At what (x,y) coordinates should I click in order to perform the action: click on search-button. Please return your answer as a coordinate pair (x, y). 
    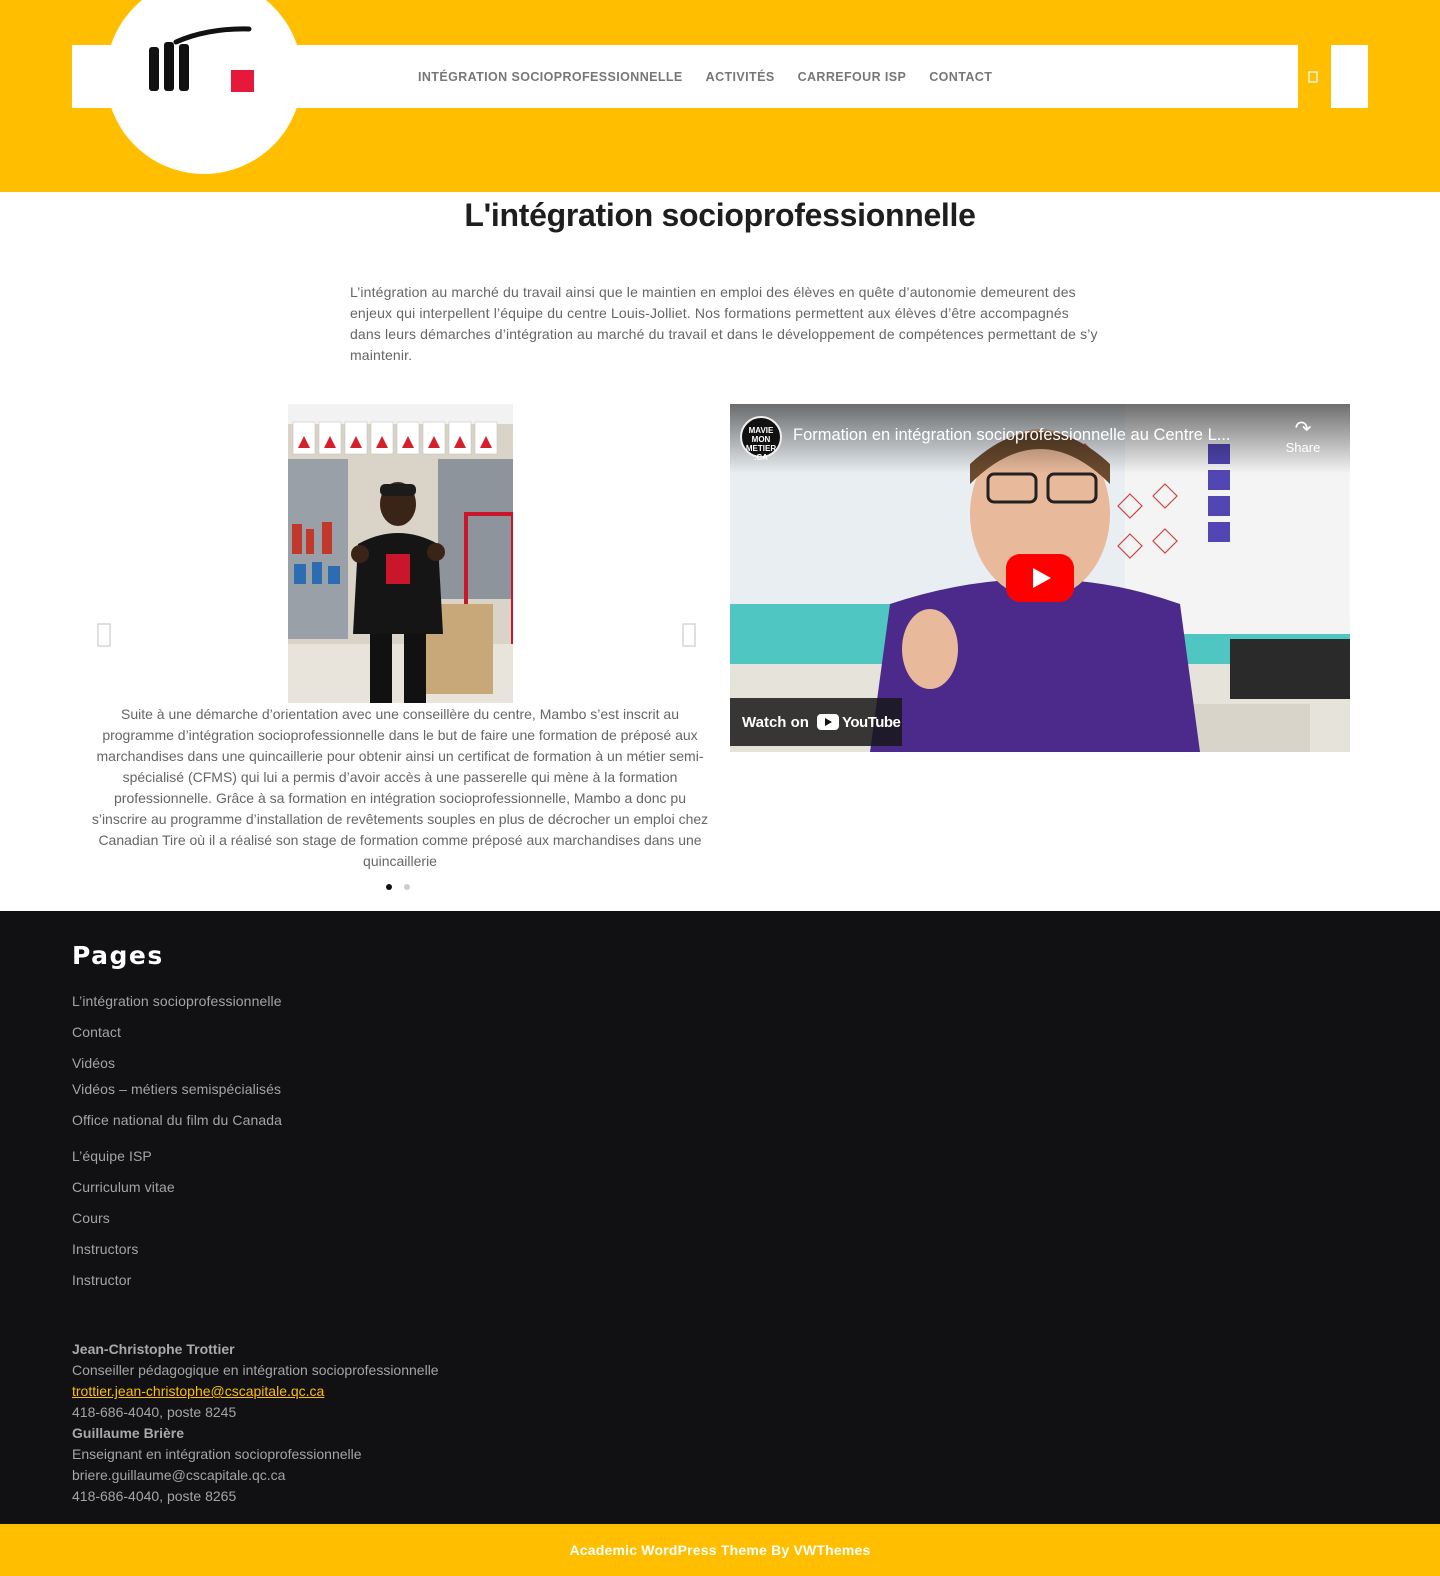
    Looking at the image, I should click on (1313, 76).